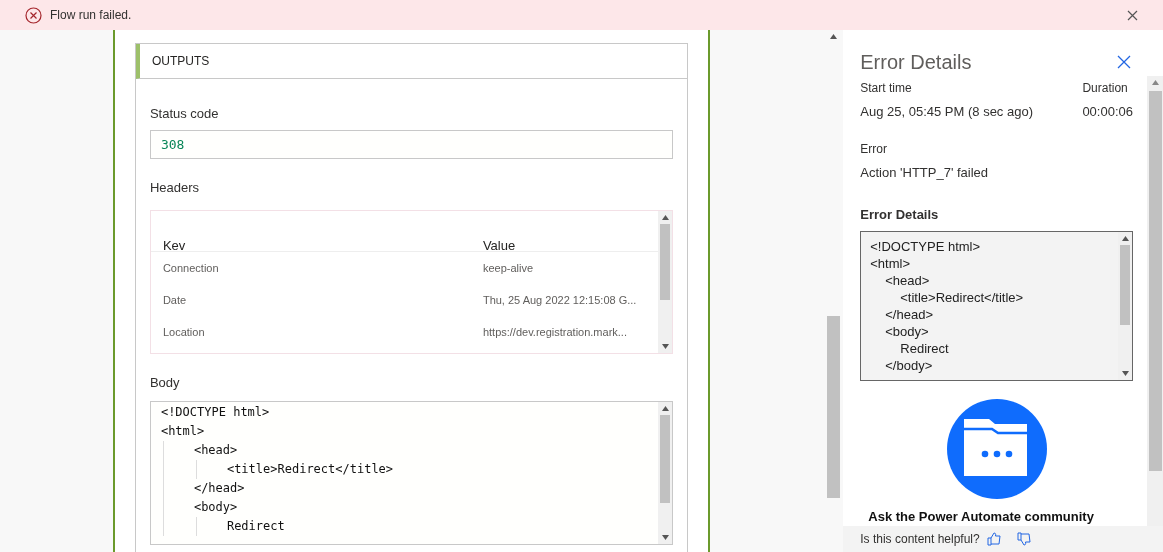  Describe the element at coordinates (184, 114) in the screenshot. I see `field-label: Status code` at that location.